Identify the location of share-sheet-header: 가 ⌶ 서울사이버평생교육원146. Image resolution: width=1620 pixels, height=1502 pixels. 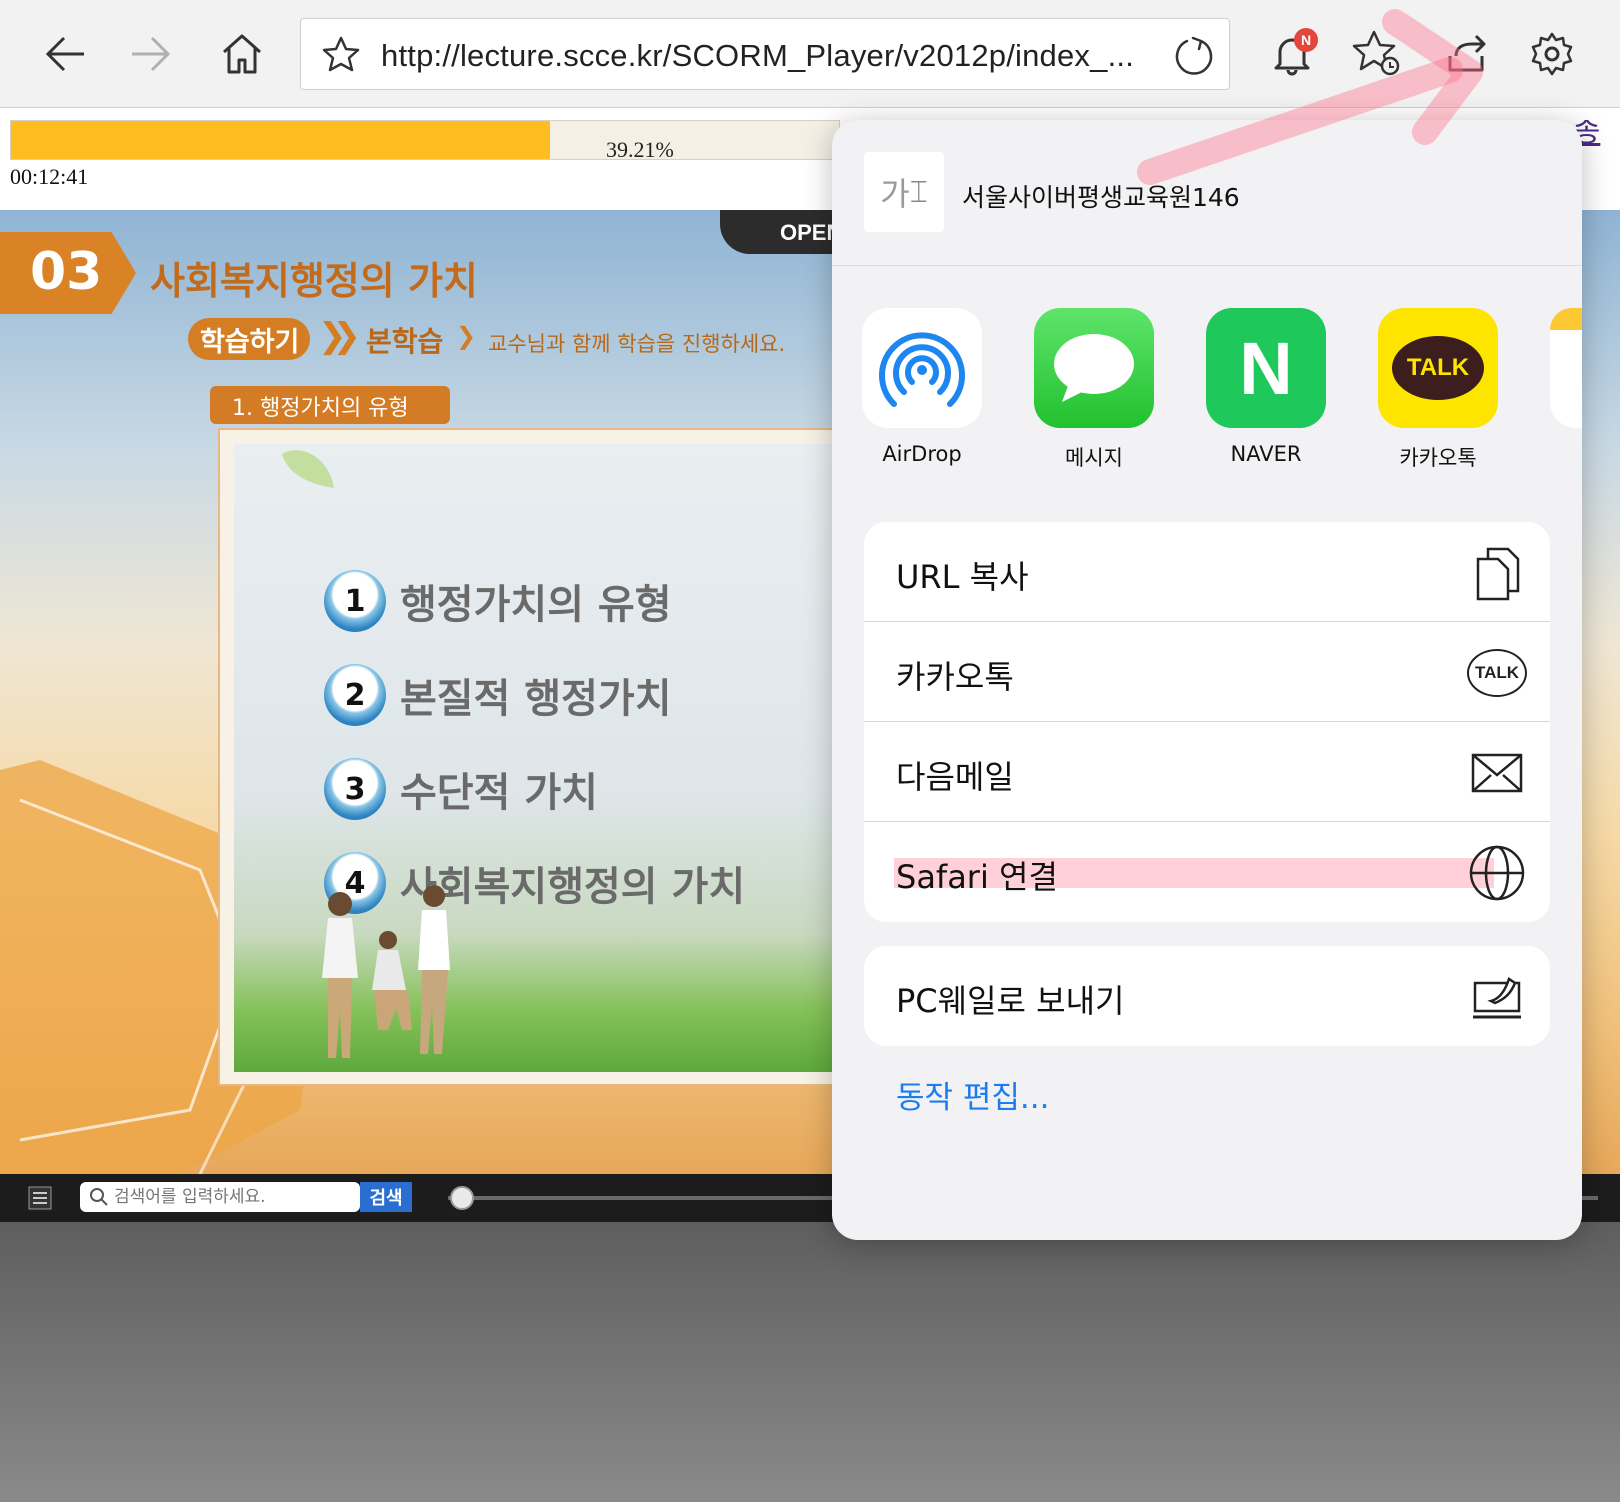
(1207, 193).